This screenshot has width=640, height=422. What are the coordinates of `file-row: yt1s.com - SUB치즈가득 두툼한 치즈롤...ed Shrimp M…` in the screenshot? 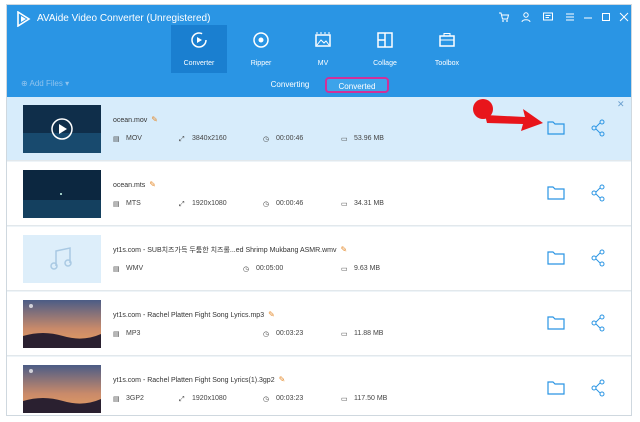 It's located at (319, 259).